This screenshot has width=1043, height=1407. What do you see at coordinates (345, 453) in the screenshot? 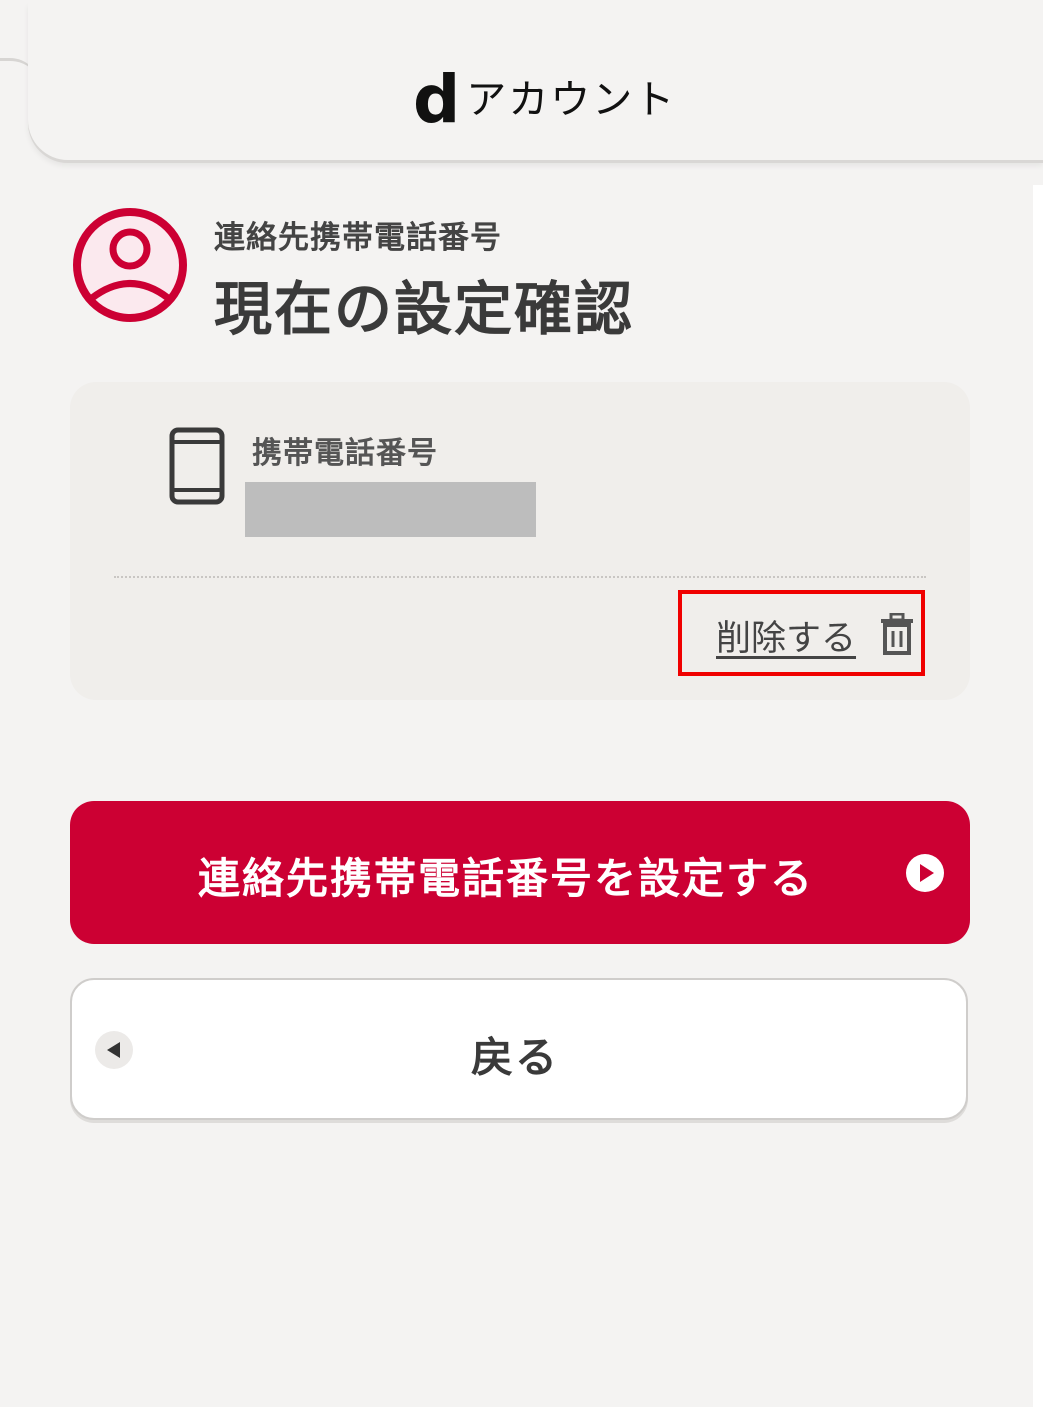
I see `phone-number-label: 携帯電話番号` at bounding box center [345, 453].